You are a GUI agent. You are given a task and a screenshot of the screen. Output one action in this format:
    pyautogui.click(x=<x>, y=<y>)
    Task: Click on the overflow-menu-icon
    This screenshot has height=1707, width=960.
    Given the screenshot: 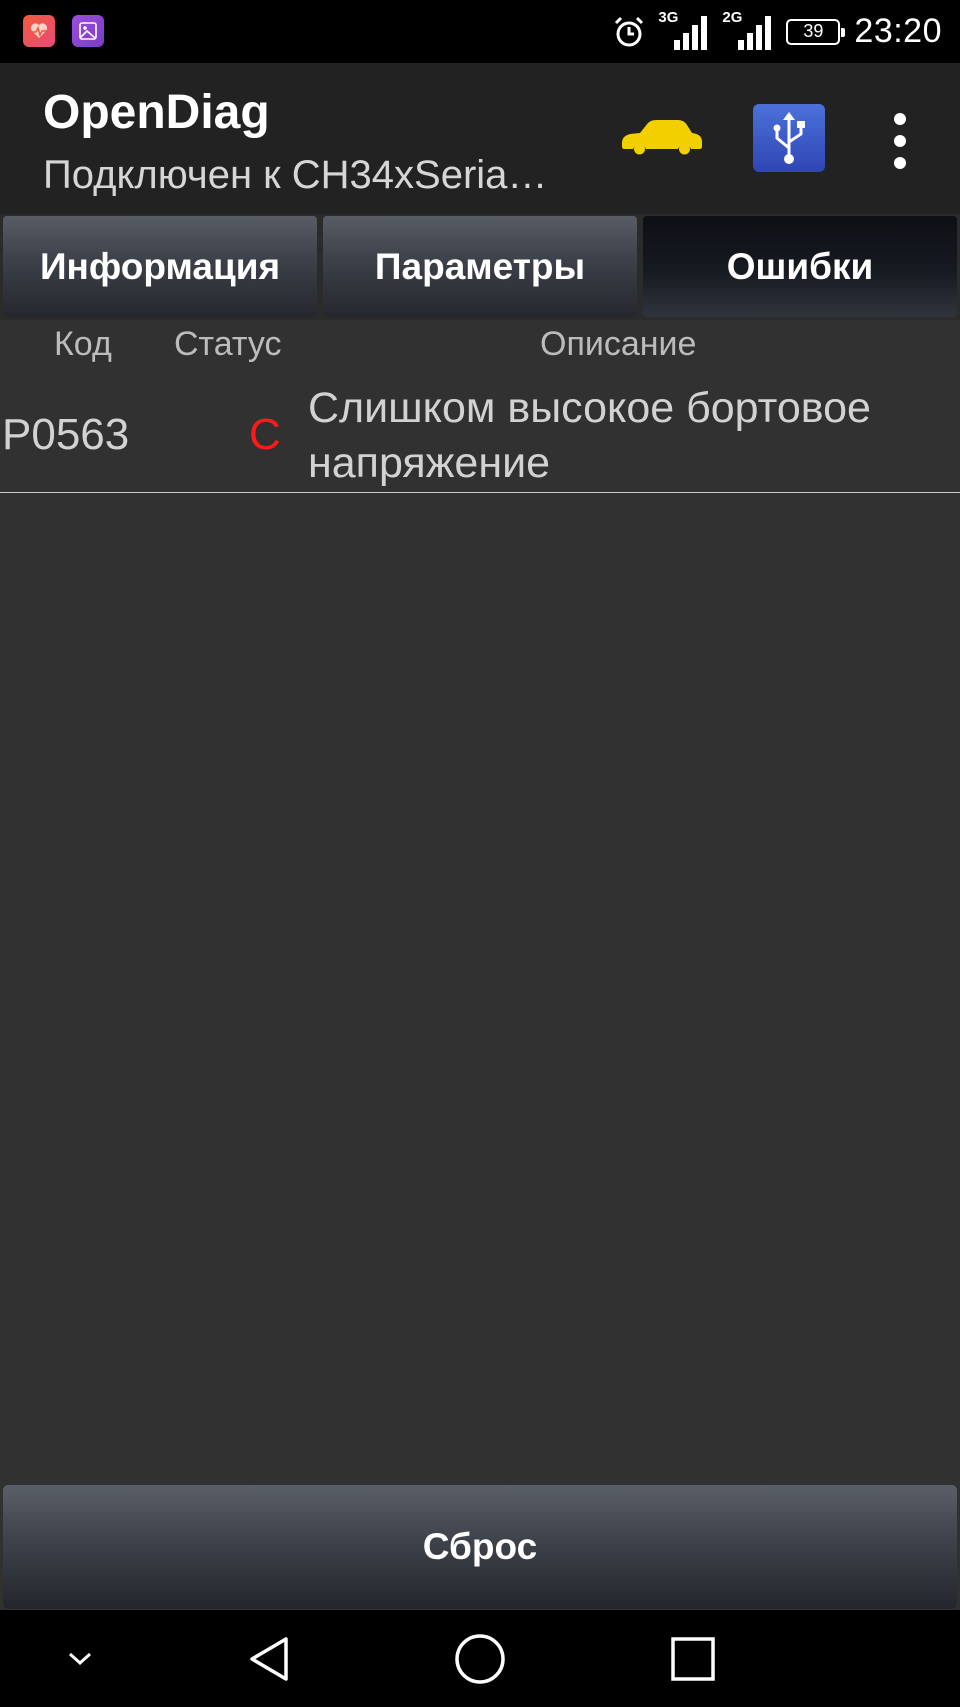 What is the action you would take?
    pyautogui.click(x=900, y=141)
    